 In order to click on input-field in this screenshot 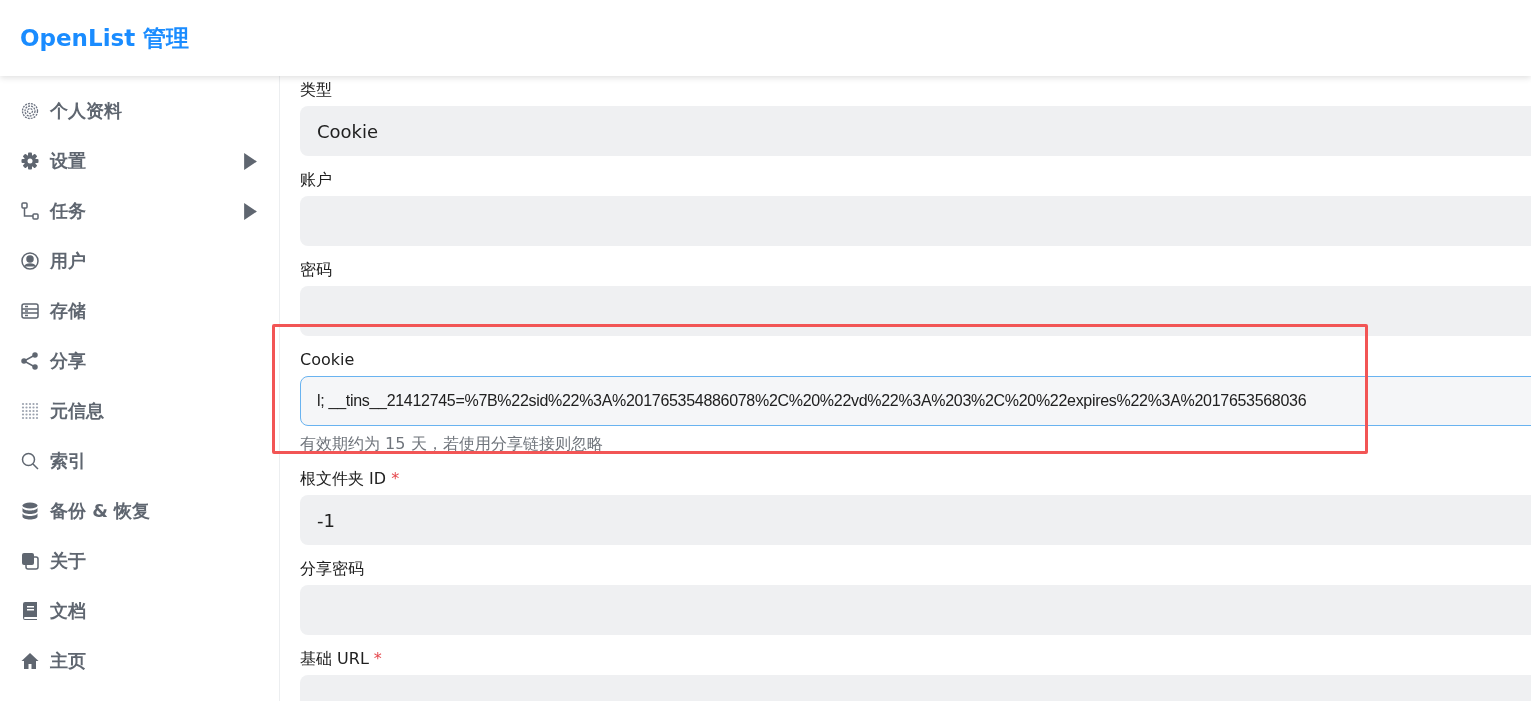, I will do `click(915, 311)`.